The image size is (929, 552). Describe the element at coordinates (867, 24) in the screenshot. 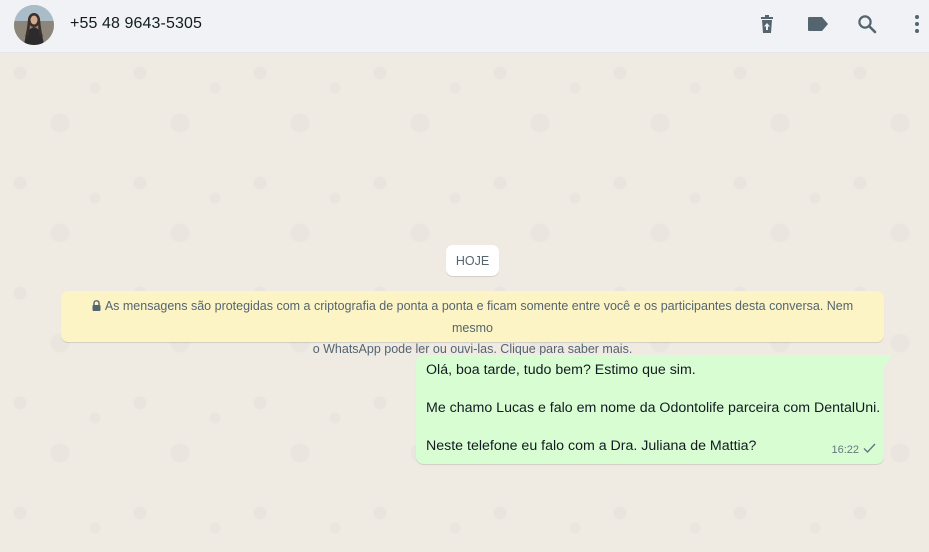

I see `search-icon` at that location.